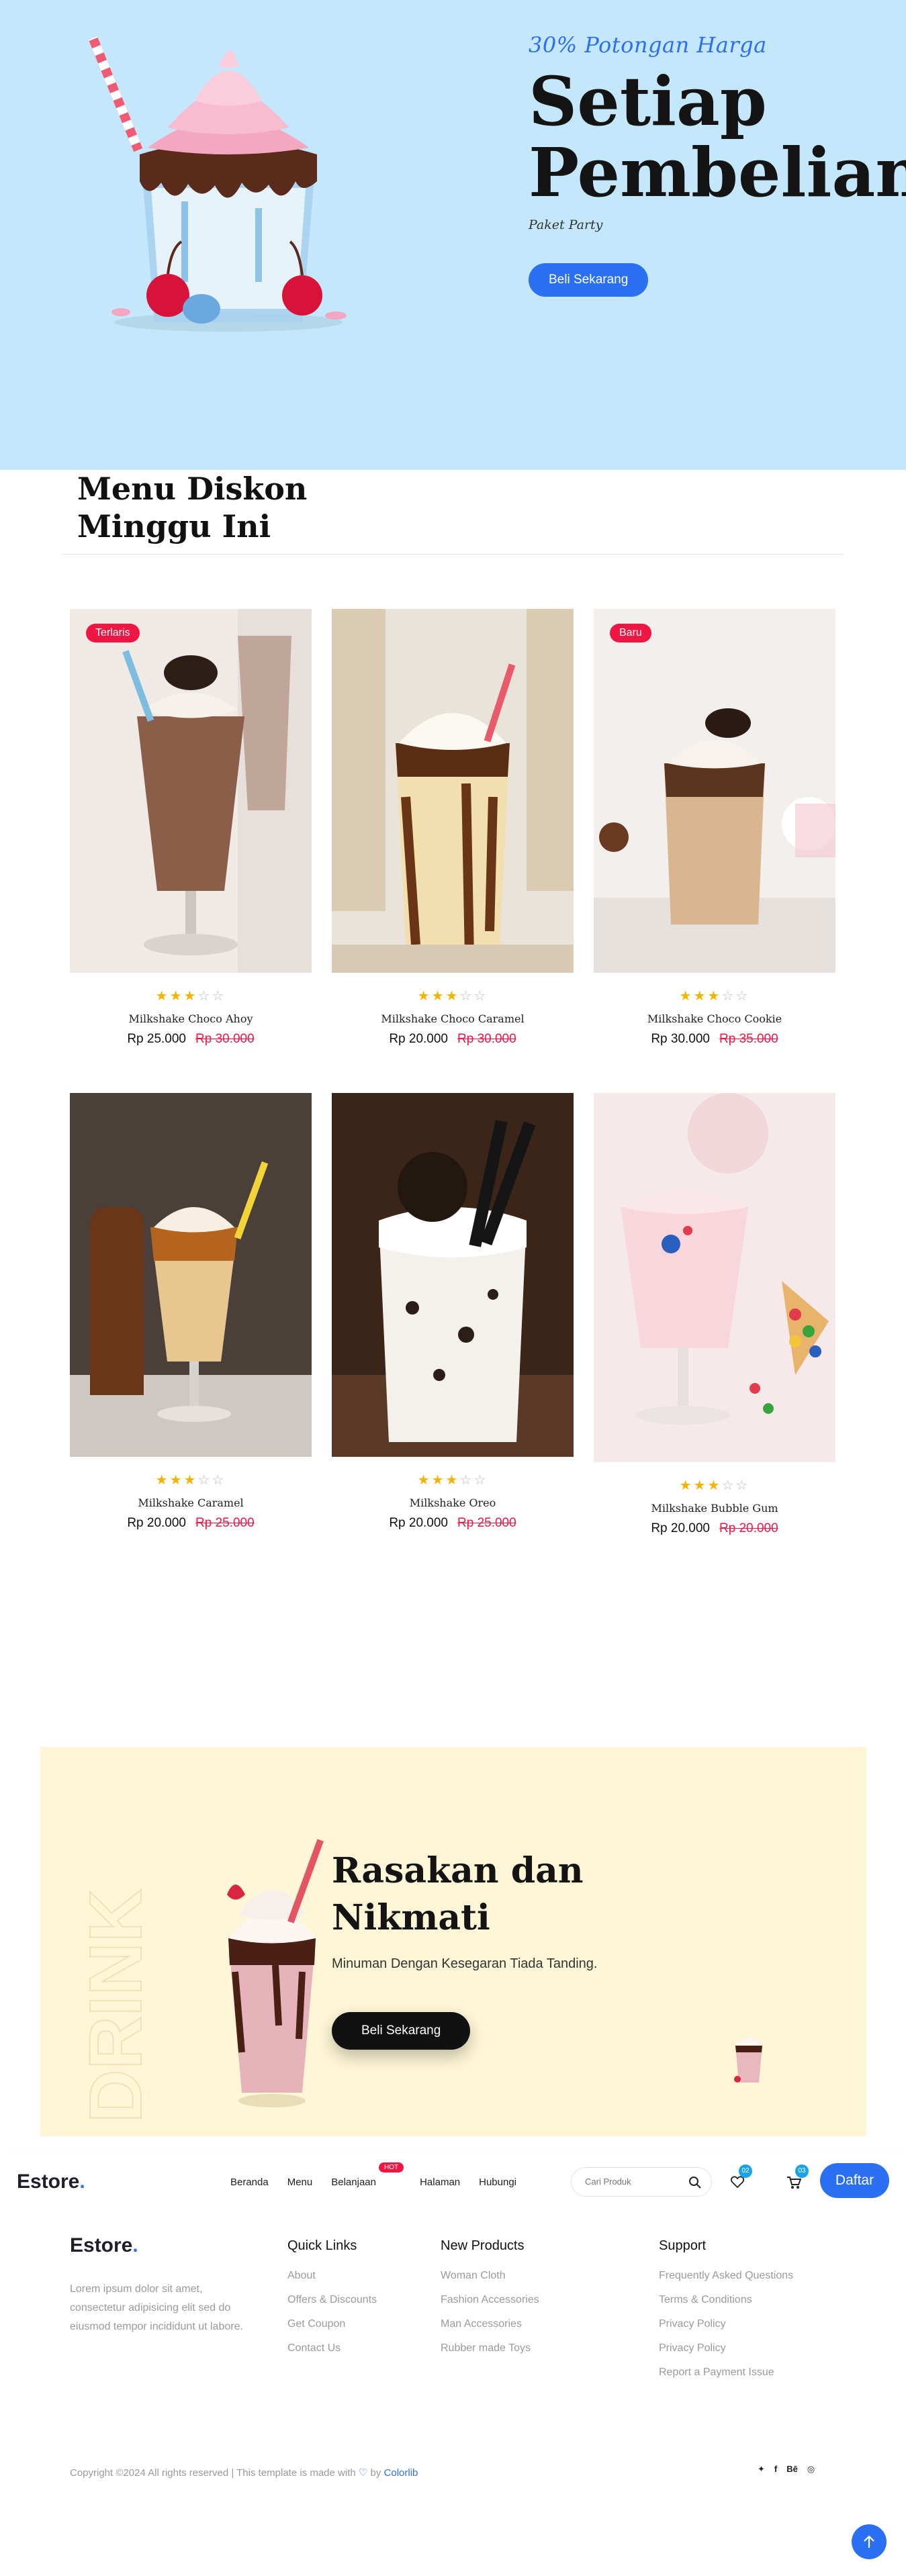 The image size is (906, 2576). Describe the element at coordinates (726, 2300) in the screenshot. I see `footer-link: Terms & Conditions` at that location.